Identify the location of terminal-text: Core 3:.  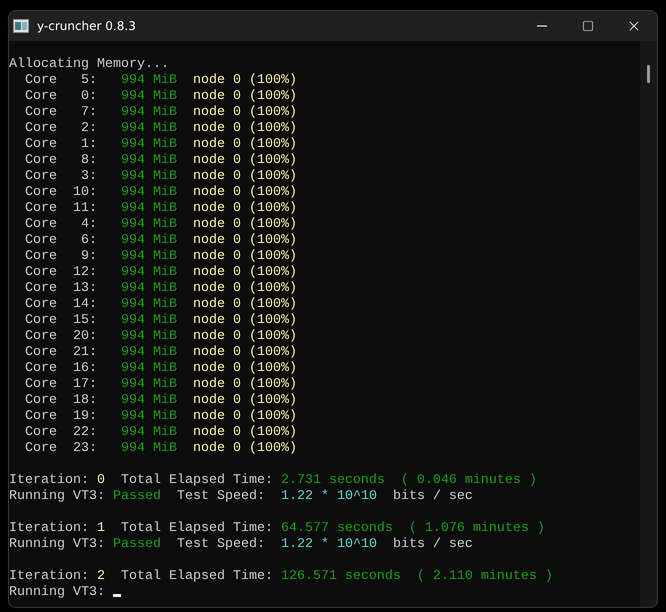
(60, 176).